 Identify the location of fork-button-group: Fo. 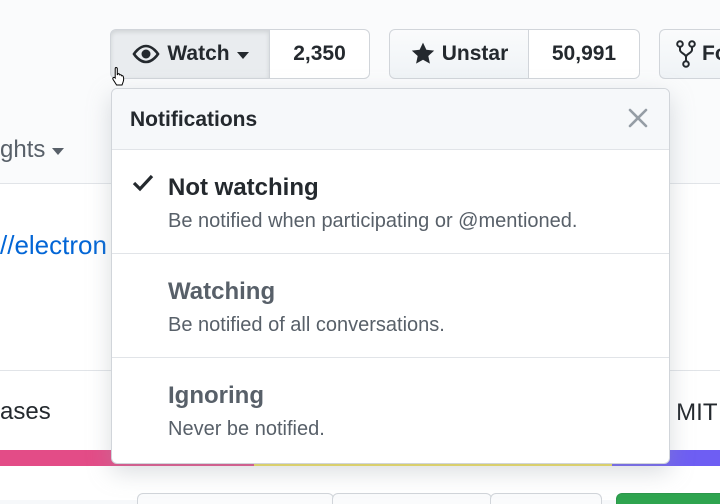
(689, 54).